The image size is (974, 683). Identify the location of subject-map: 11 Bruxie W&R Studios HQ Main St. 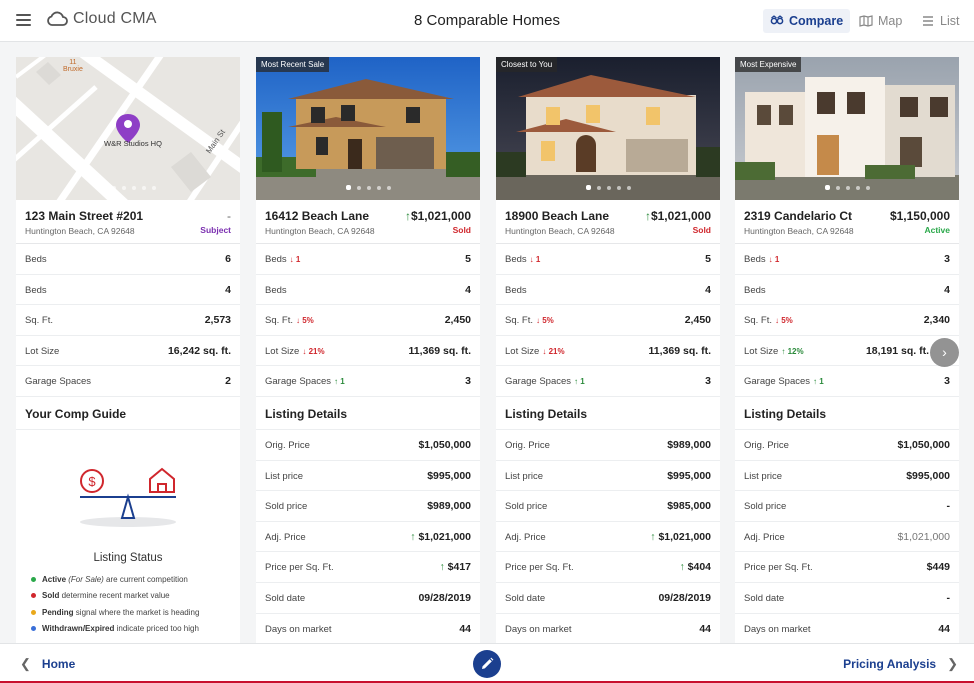
(128, 128).